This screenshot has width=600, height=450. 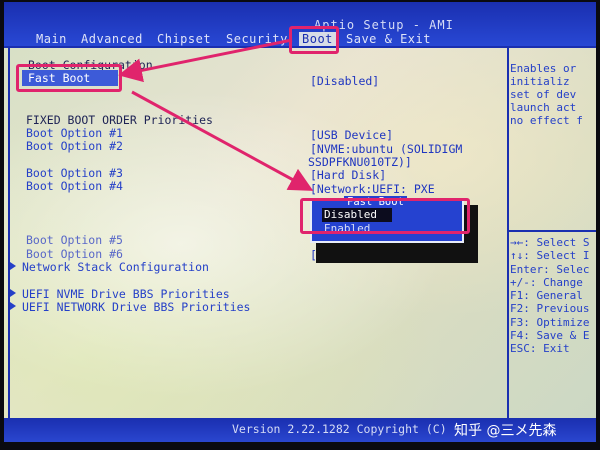 I want to click on boot-option-4-label: Boot Option #4, so click(x=74, y=186).